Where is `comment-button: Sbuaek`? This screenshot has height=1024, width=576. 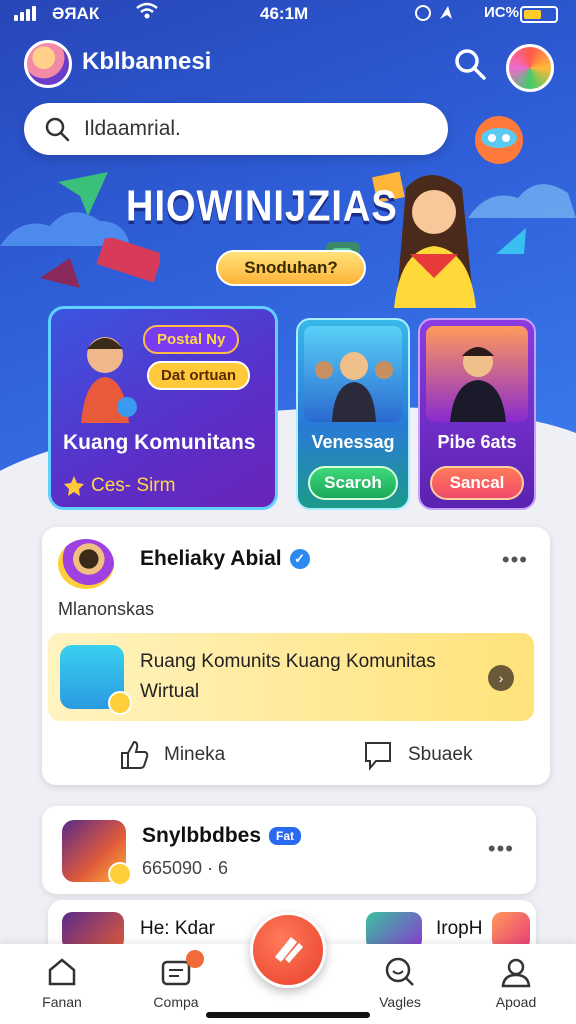 comment-button: Sbuaek is located at coordinates (417, 755).